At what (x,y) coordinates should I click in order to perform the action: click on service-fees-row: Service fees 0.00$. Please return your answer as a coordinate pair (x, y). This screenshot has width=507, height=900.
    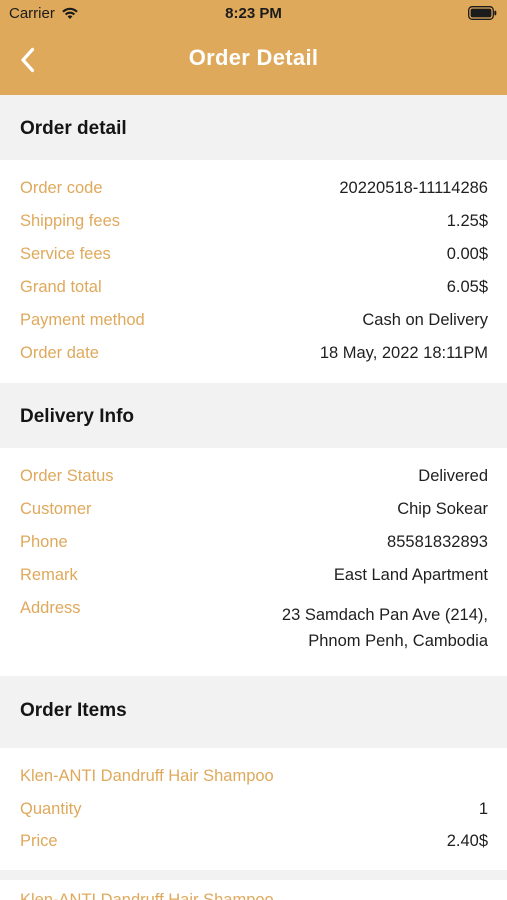
    Looking at the image, I should click on (253, 260).